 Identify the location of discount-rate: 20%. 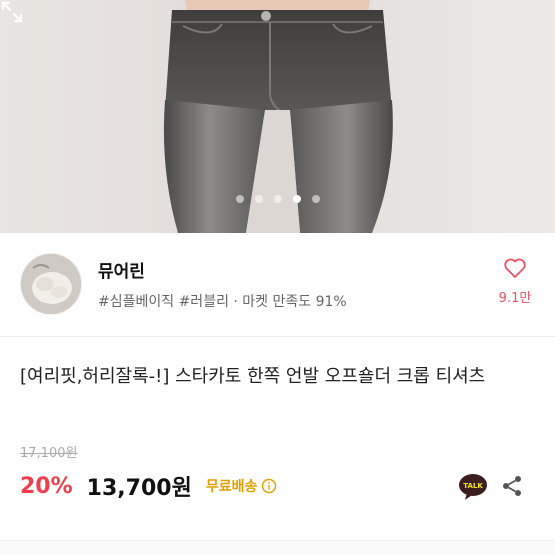
(46, 486).